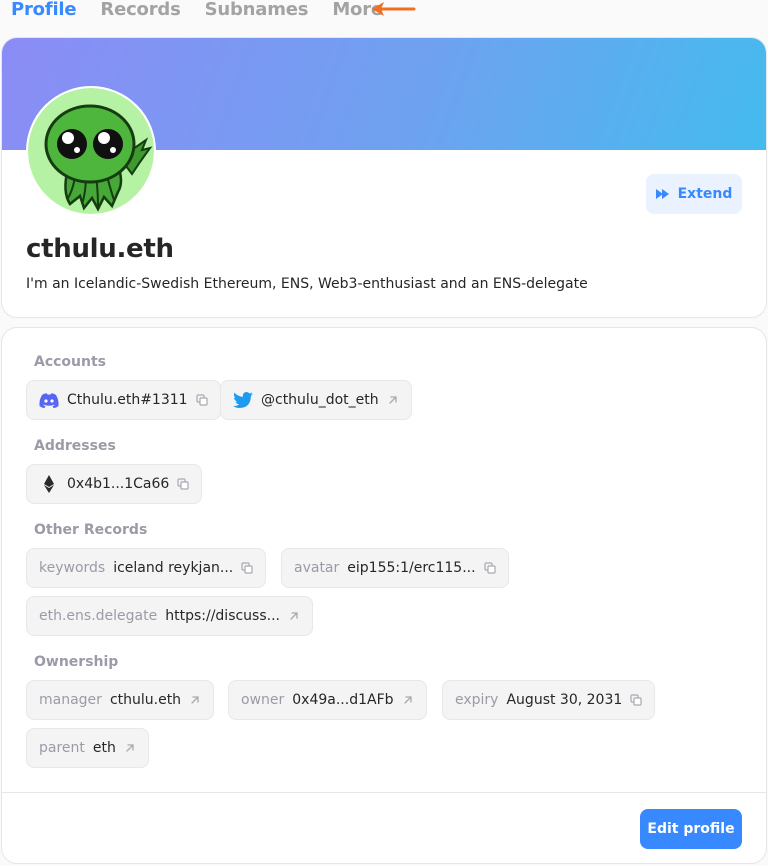 This screenshot has width=768, height=866. What do you see at coordinates (91, 530) in the screenshot?
I see `other-records-heading: Other Records` at bounding box center [91, 530].